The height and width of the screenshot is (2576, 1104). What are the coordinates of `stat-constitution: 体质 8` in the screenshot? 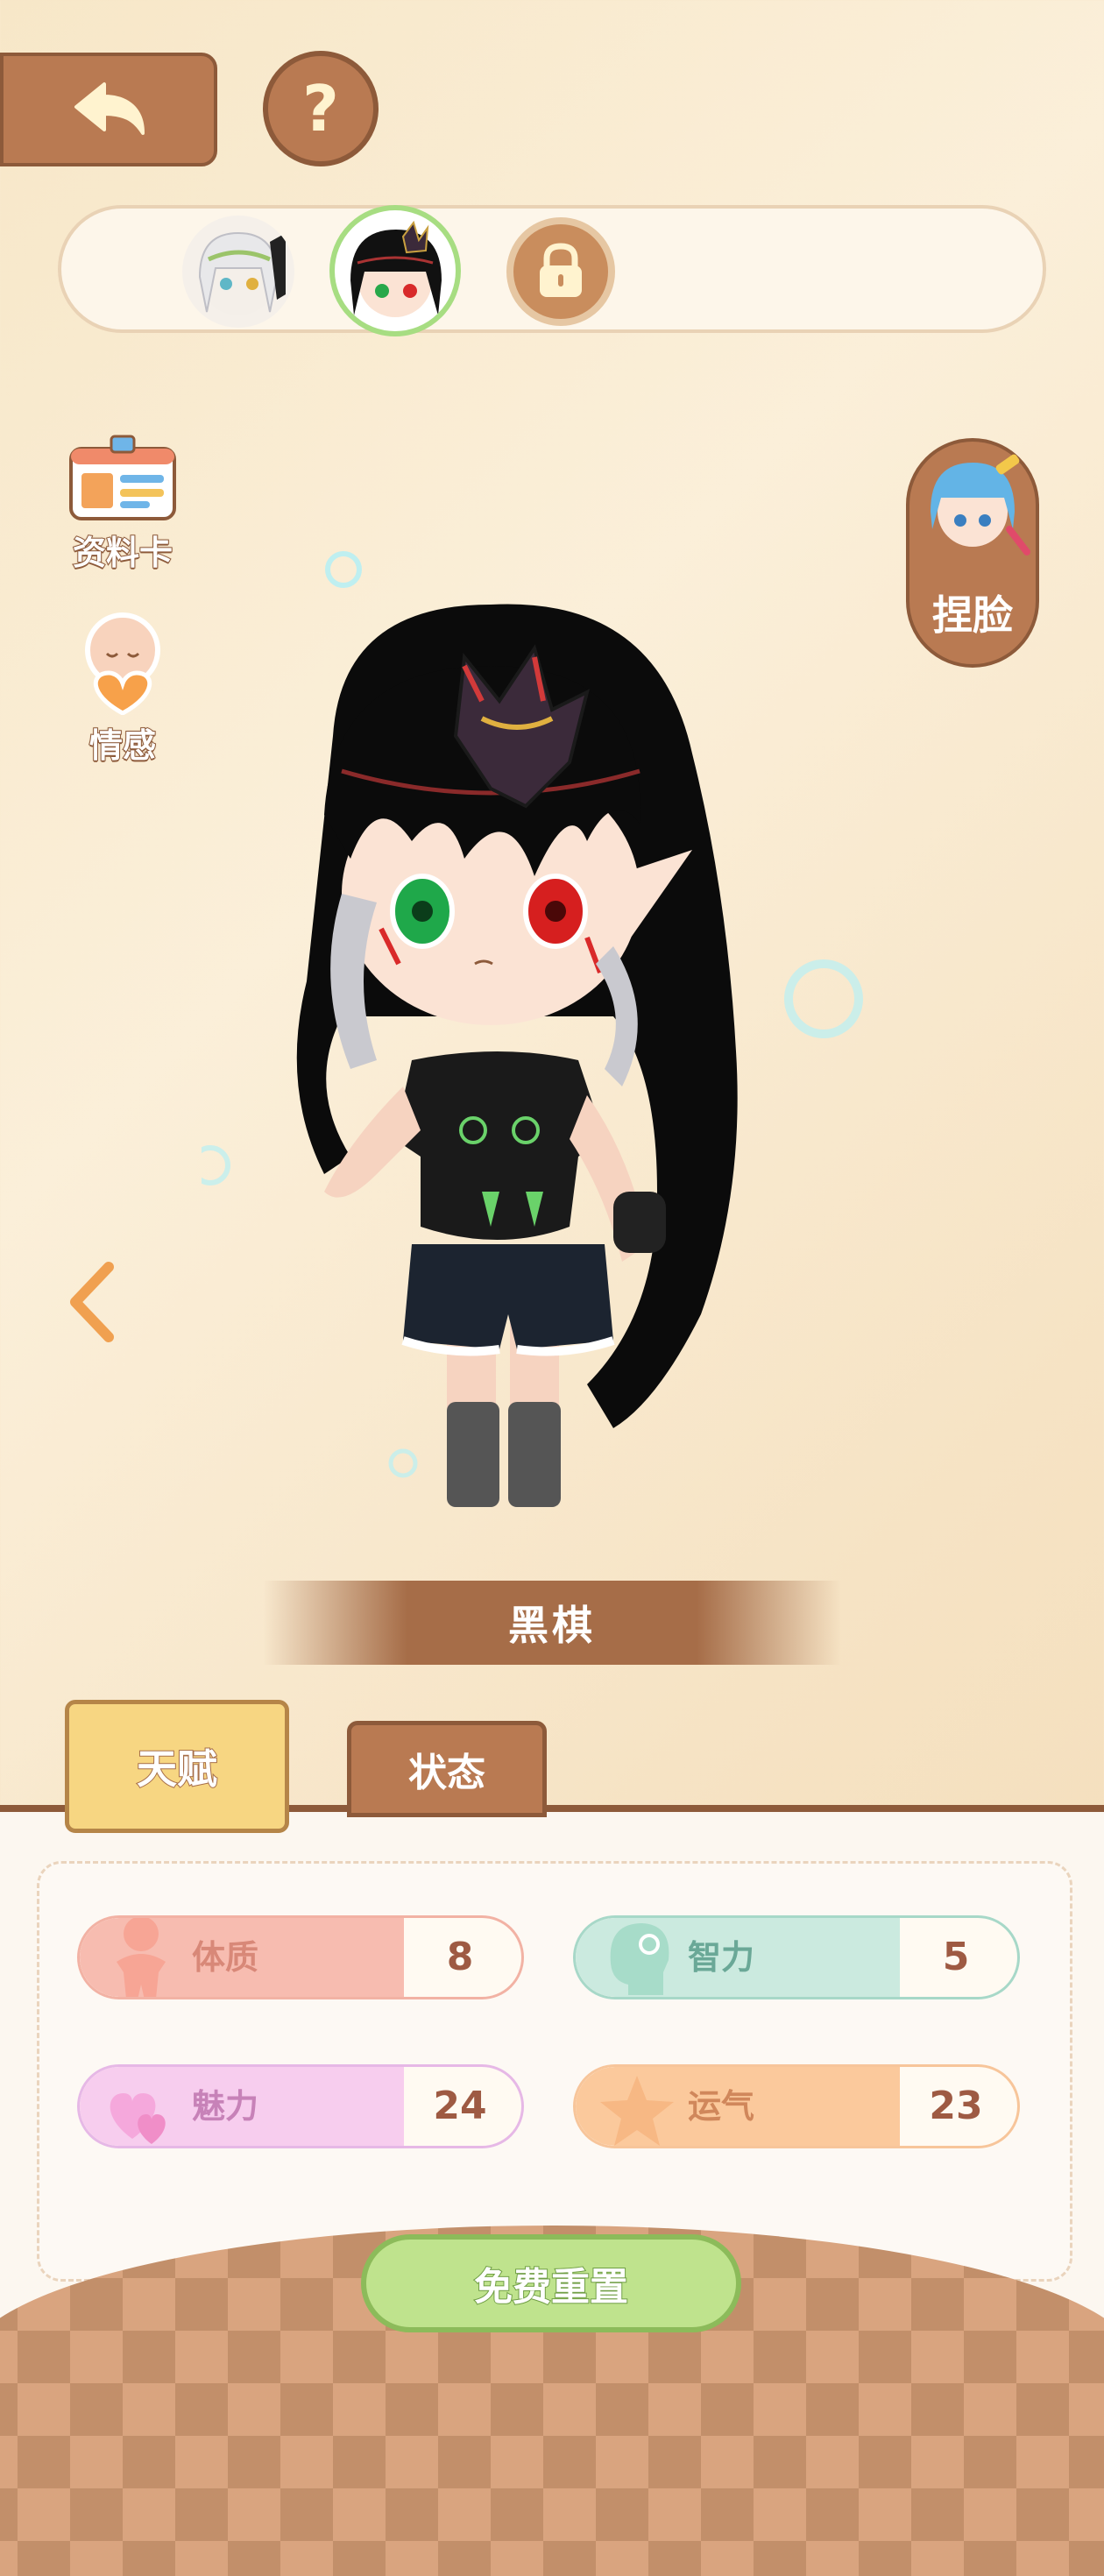 It's located at (300, 1957).